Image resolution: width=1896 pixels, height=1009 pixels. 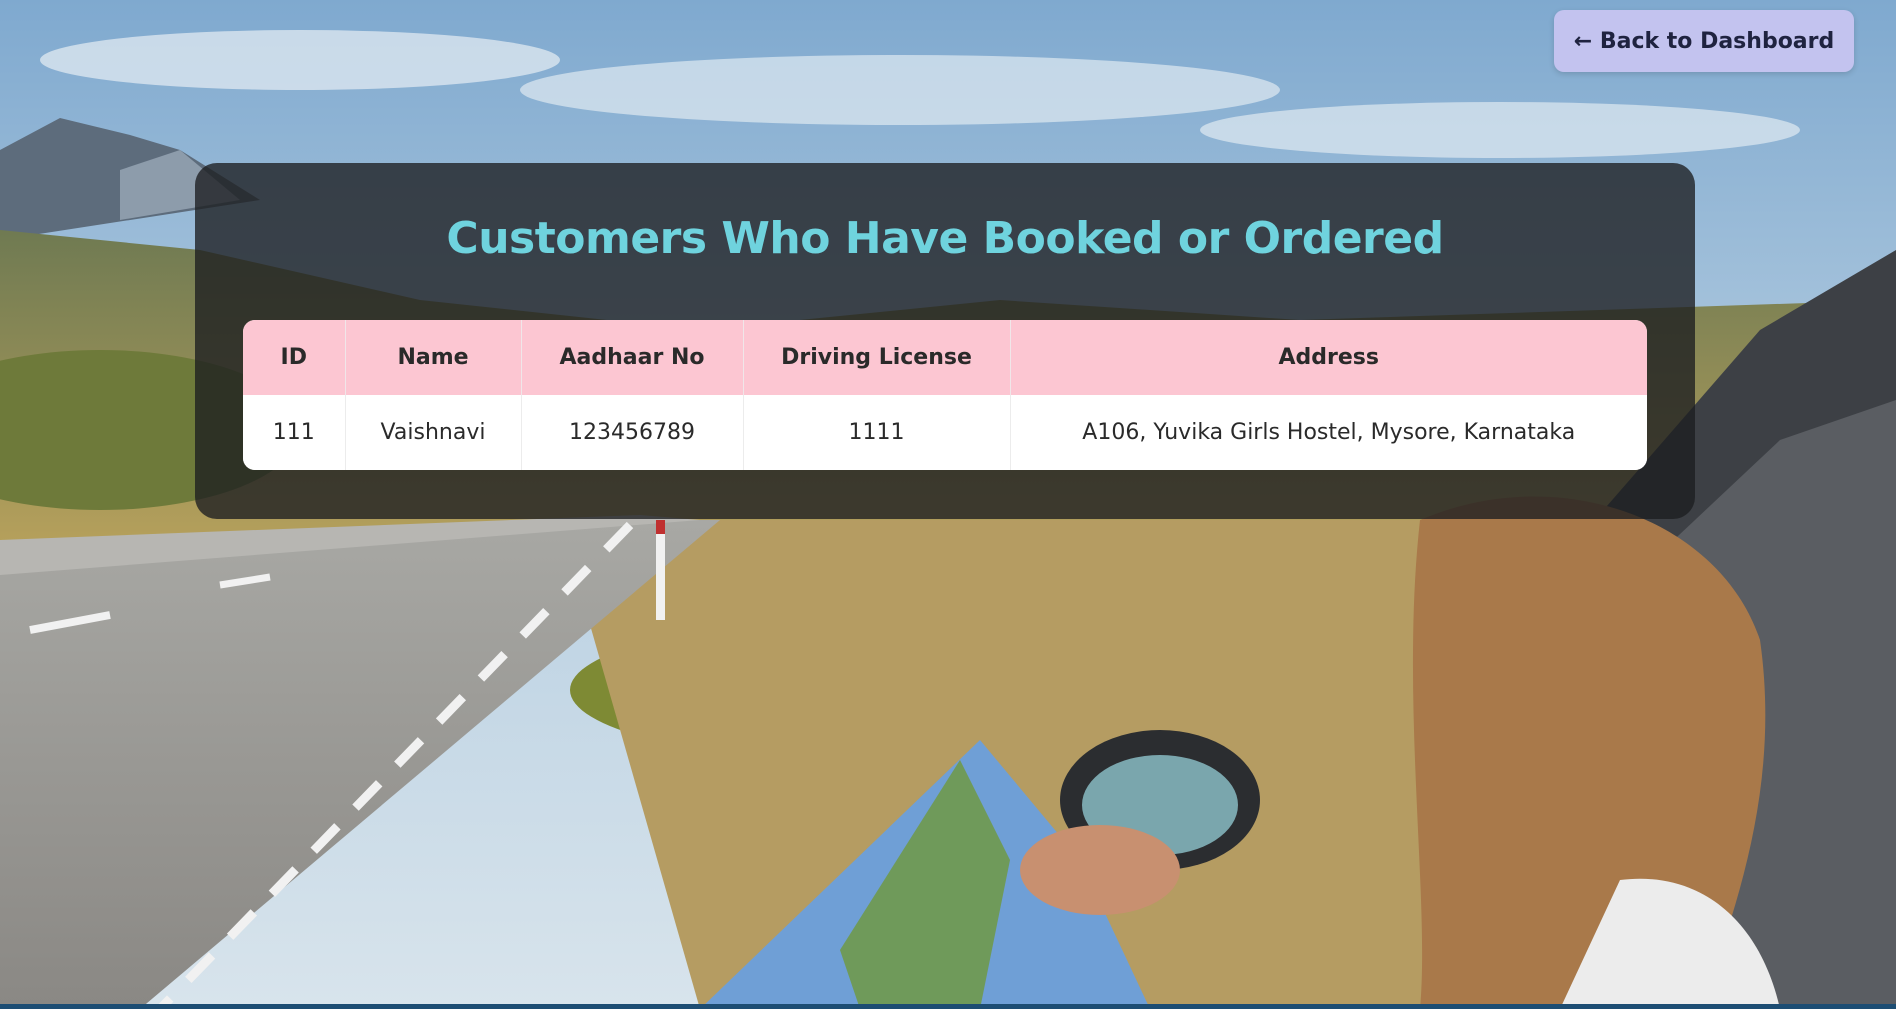 What do you see at coordinates (877, 357) in the screenshot?
I see `column-header-driving-license: Driving License` at bounding box center [877, 357].